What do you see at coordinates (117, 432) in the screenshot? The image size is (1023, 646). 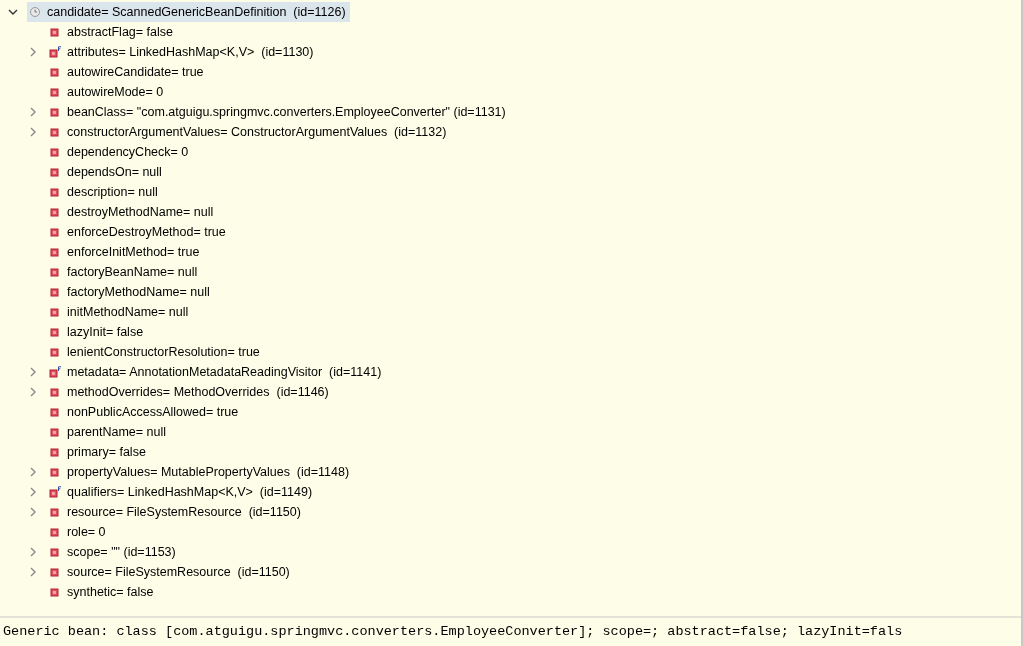 I see `variable-label: parentName= null` at bounding box center [117, 432].